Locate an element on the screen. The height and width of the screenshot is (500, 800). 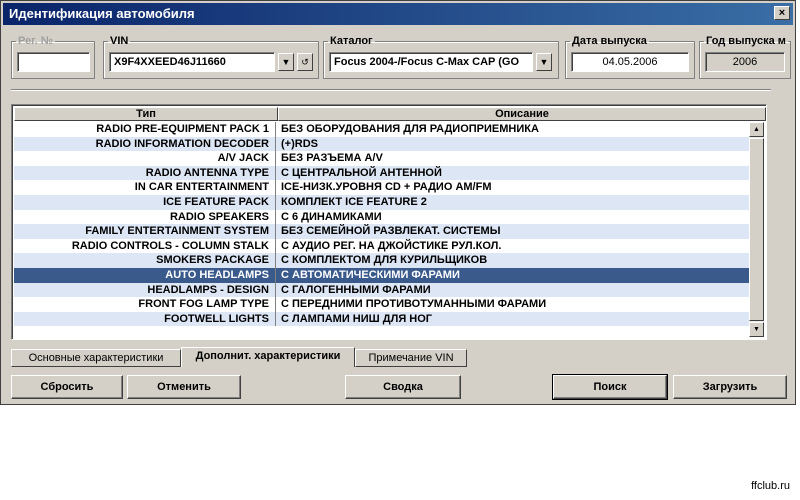
release-date-label: Дата выпуска is located at coordinates (609, 41).